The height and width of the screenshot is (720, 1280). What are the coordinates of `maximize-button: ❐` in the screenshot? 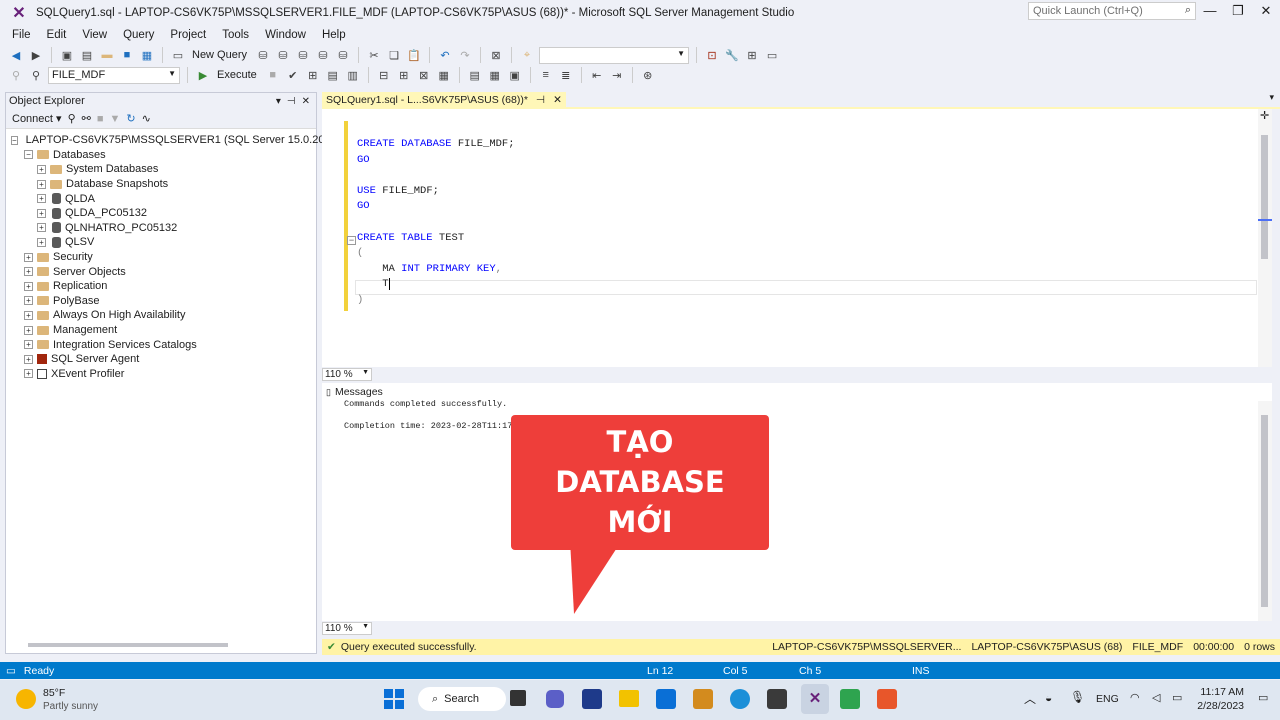 It's located at (1238, 12).